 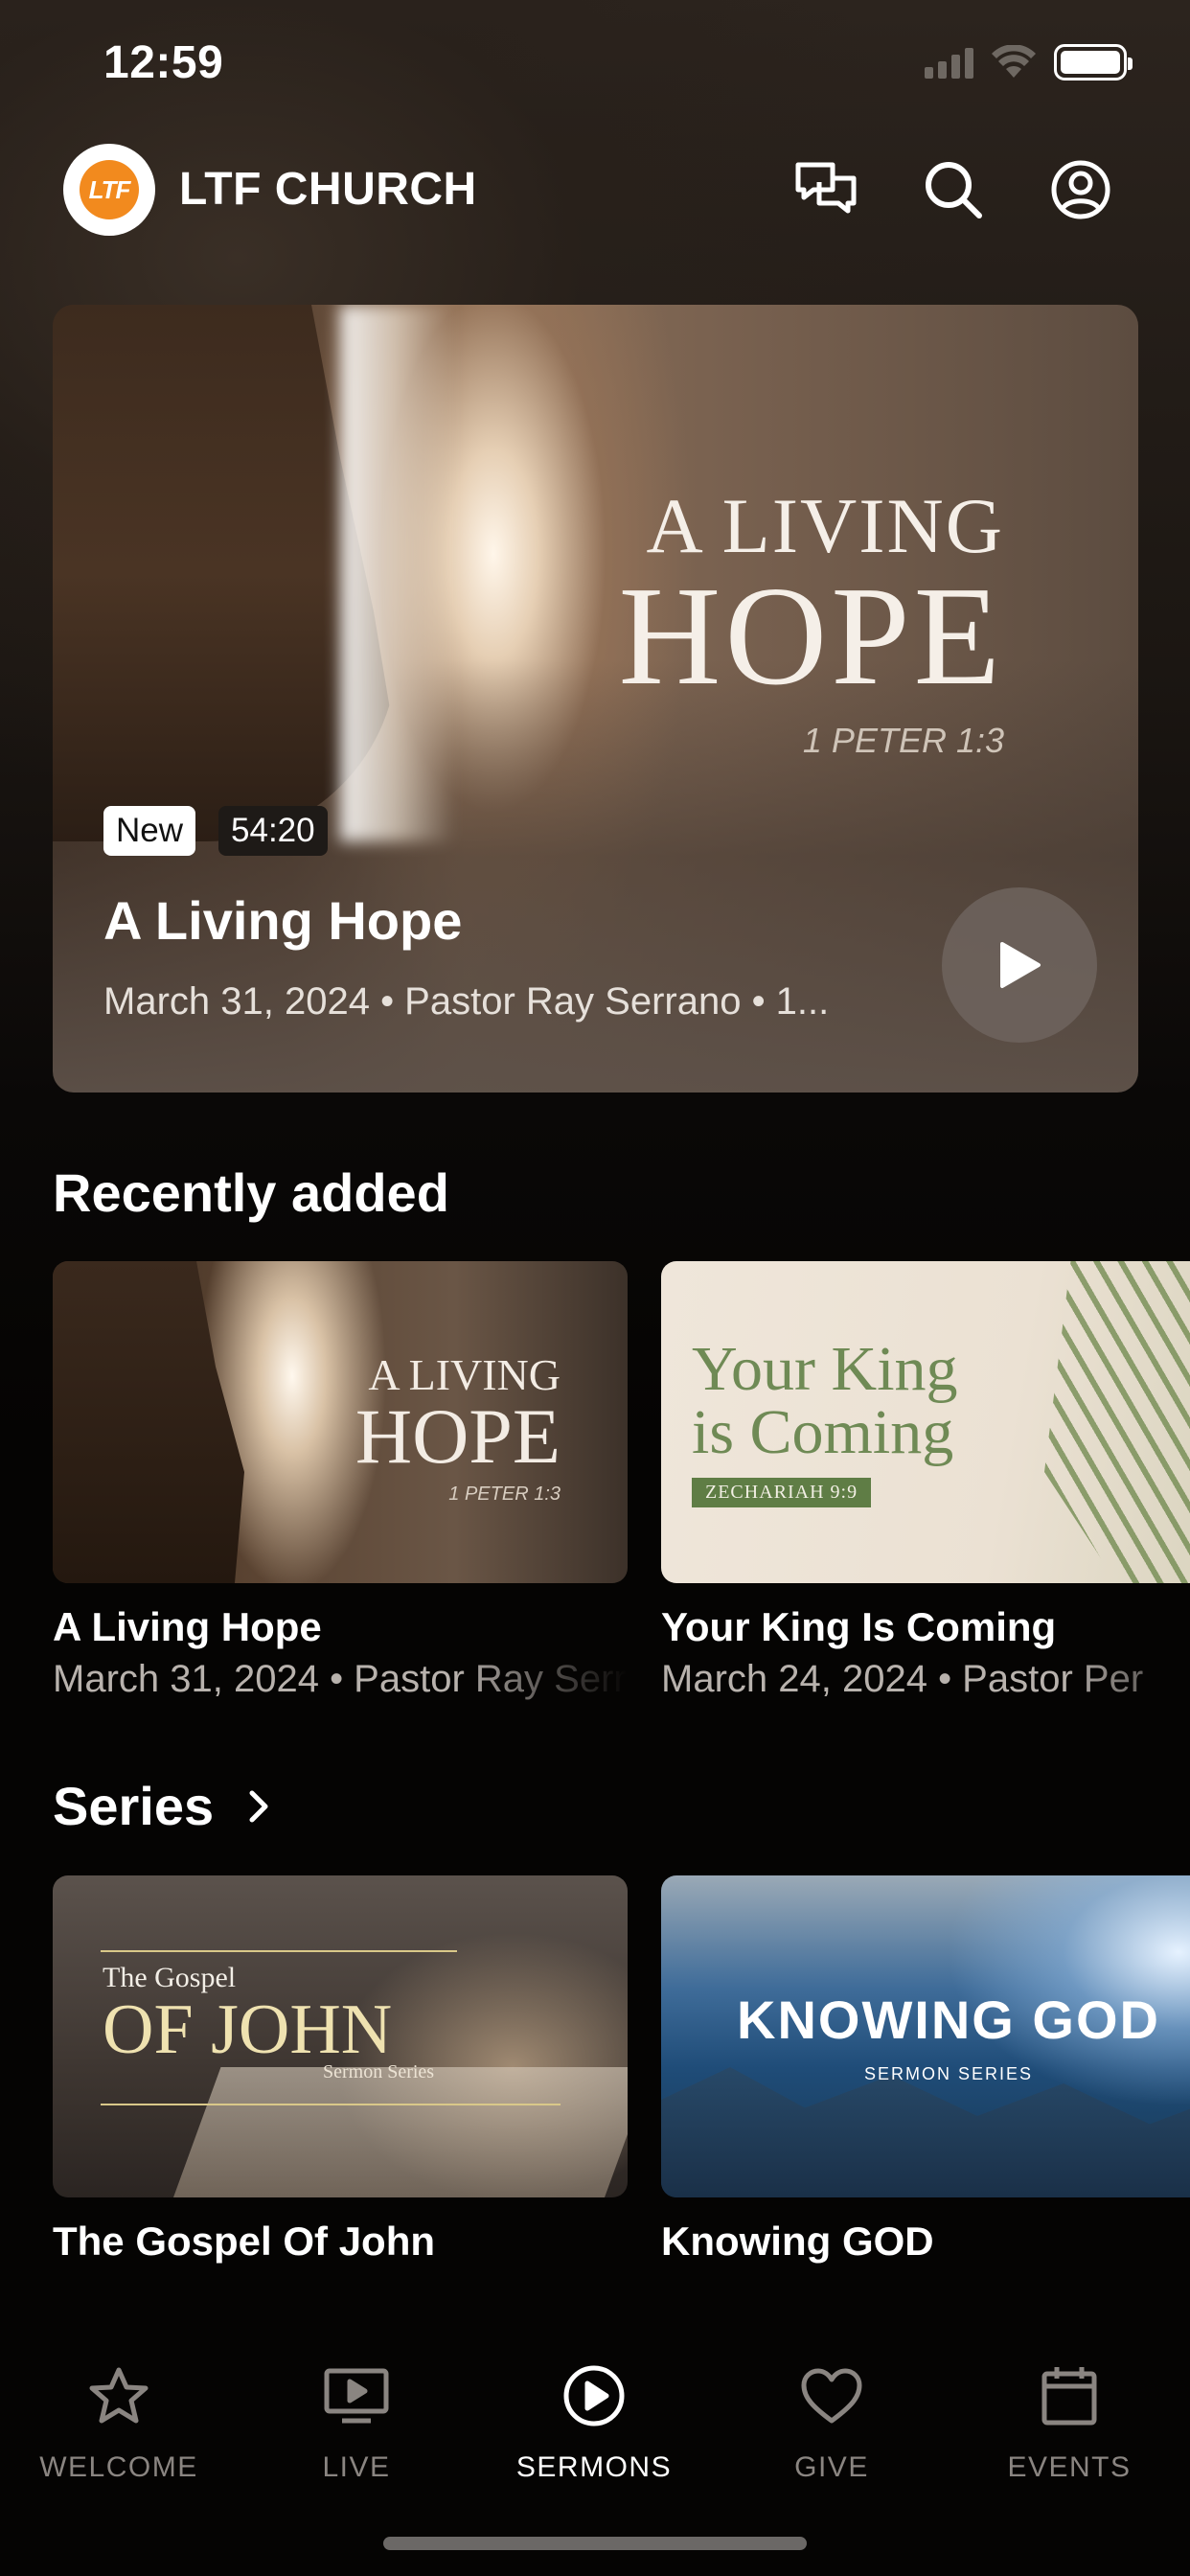 I want to click on heart-icon, so click(x=832, y=2396).